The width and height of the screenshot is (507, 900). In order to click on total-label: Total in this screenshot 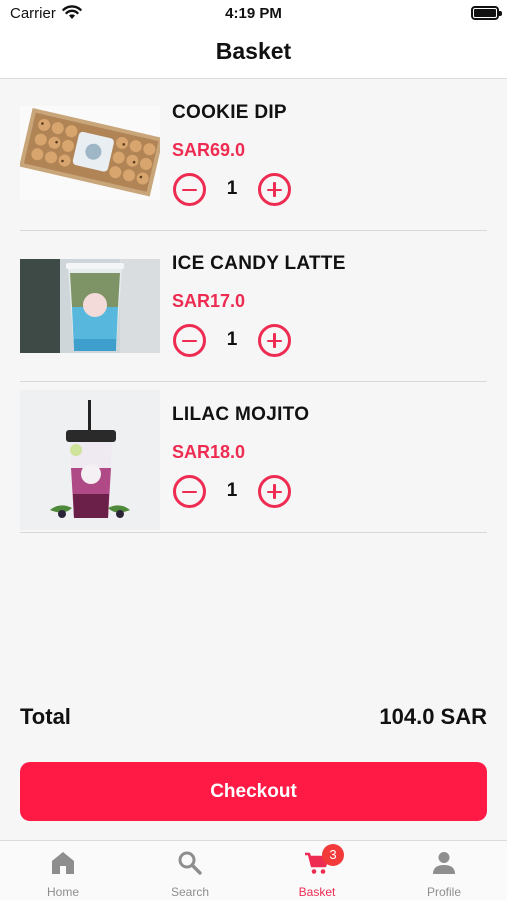, I will do `click(45, 716)`.